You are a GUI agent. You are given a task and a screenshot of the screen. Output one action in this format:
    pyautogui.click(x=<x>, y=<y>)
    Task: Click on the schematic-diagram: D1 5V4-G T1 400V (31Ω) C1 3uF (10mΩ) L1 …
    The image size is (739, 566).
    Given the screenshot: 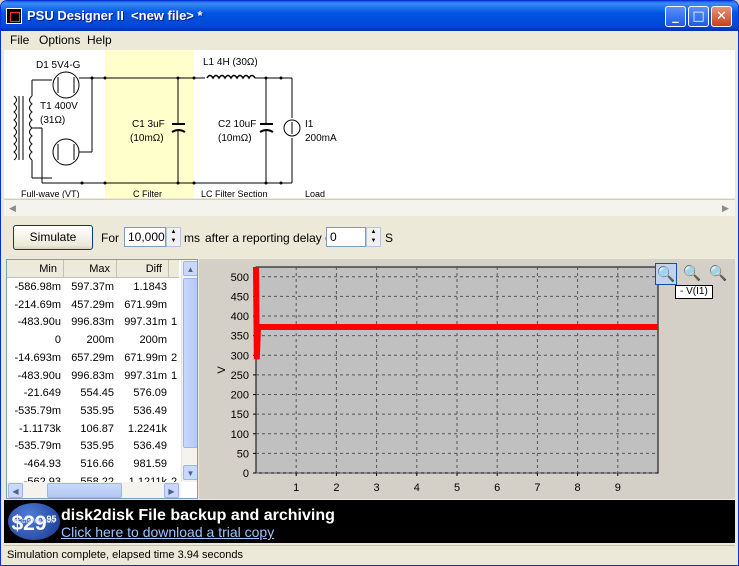 What is the action you would take?
    pyautogui.click(x=175, y=124)
    